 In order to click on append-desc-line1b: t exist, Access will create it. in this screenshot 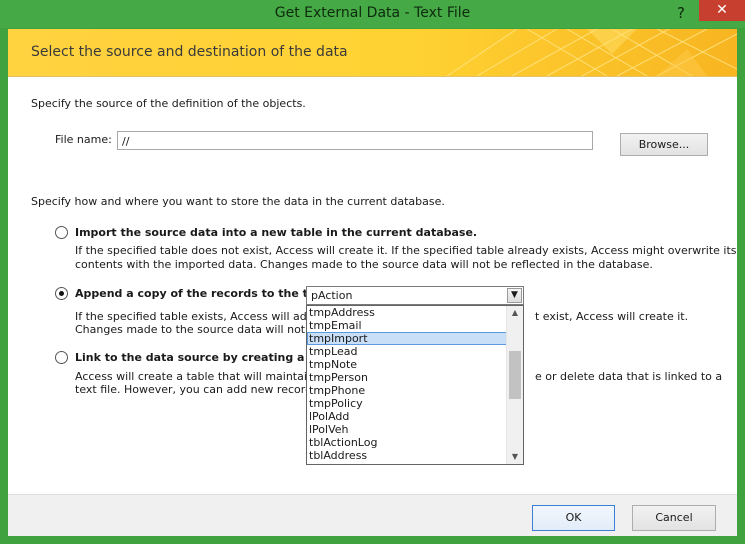, I will do `click(612, 316)`.